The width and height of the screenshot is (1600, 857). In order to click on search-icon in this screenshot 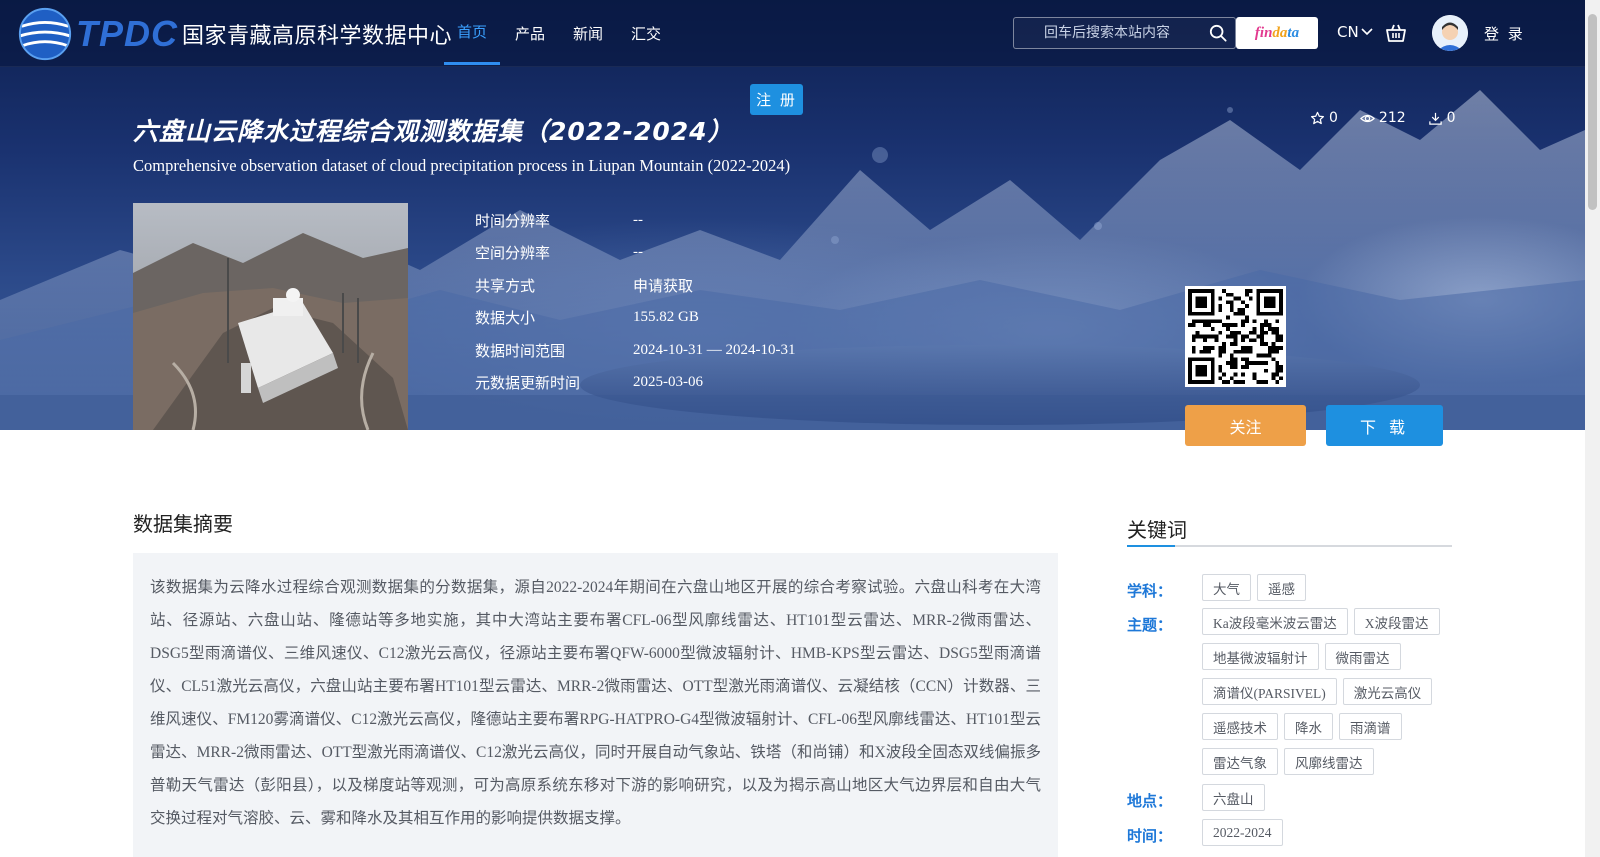, I will do `click(1218, 33)`.